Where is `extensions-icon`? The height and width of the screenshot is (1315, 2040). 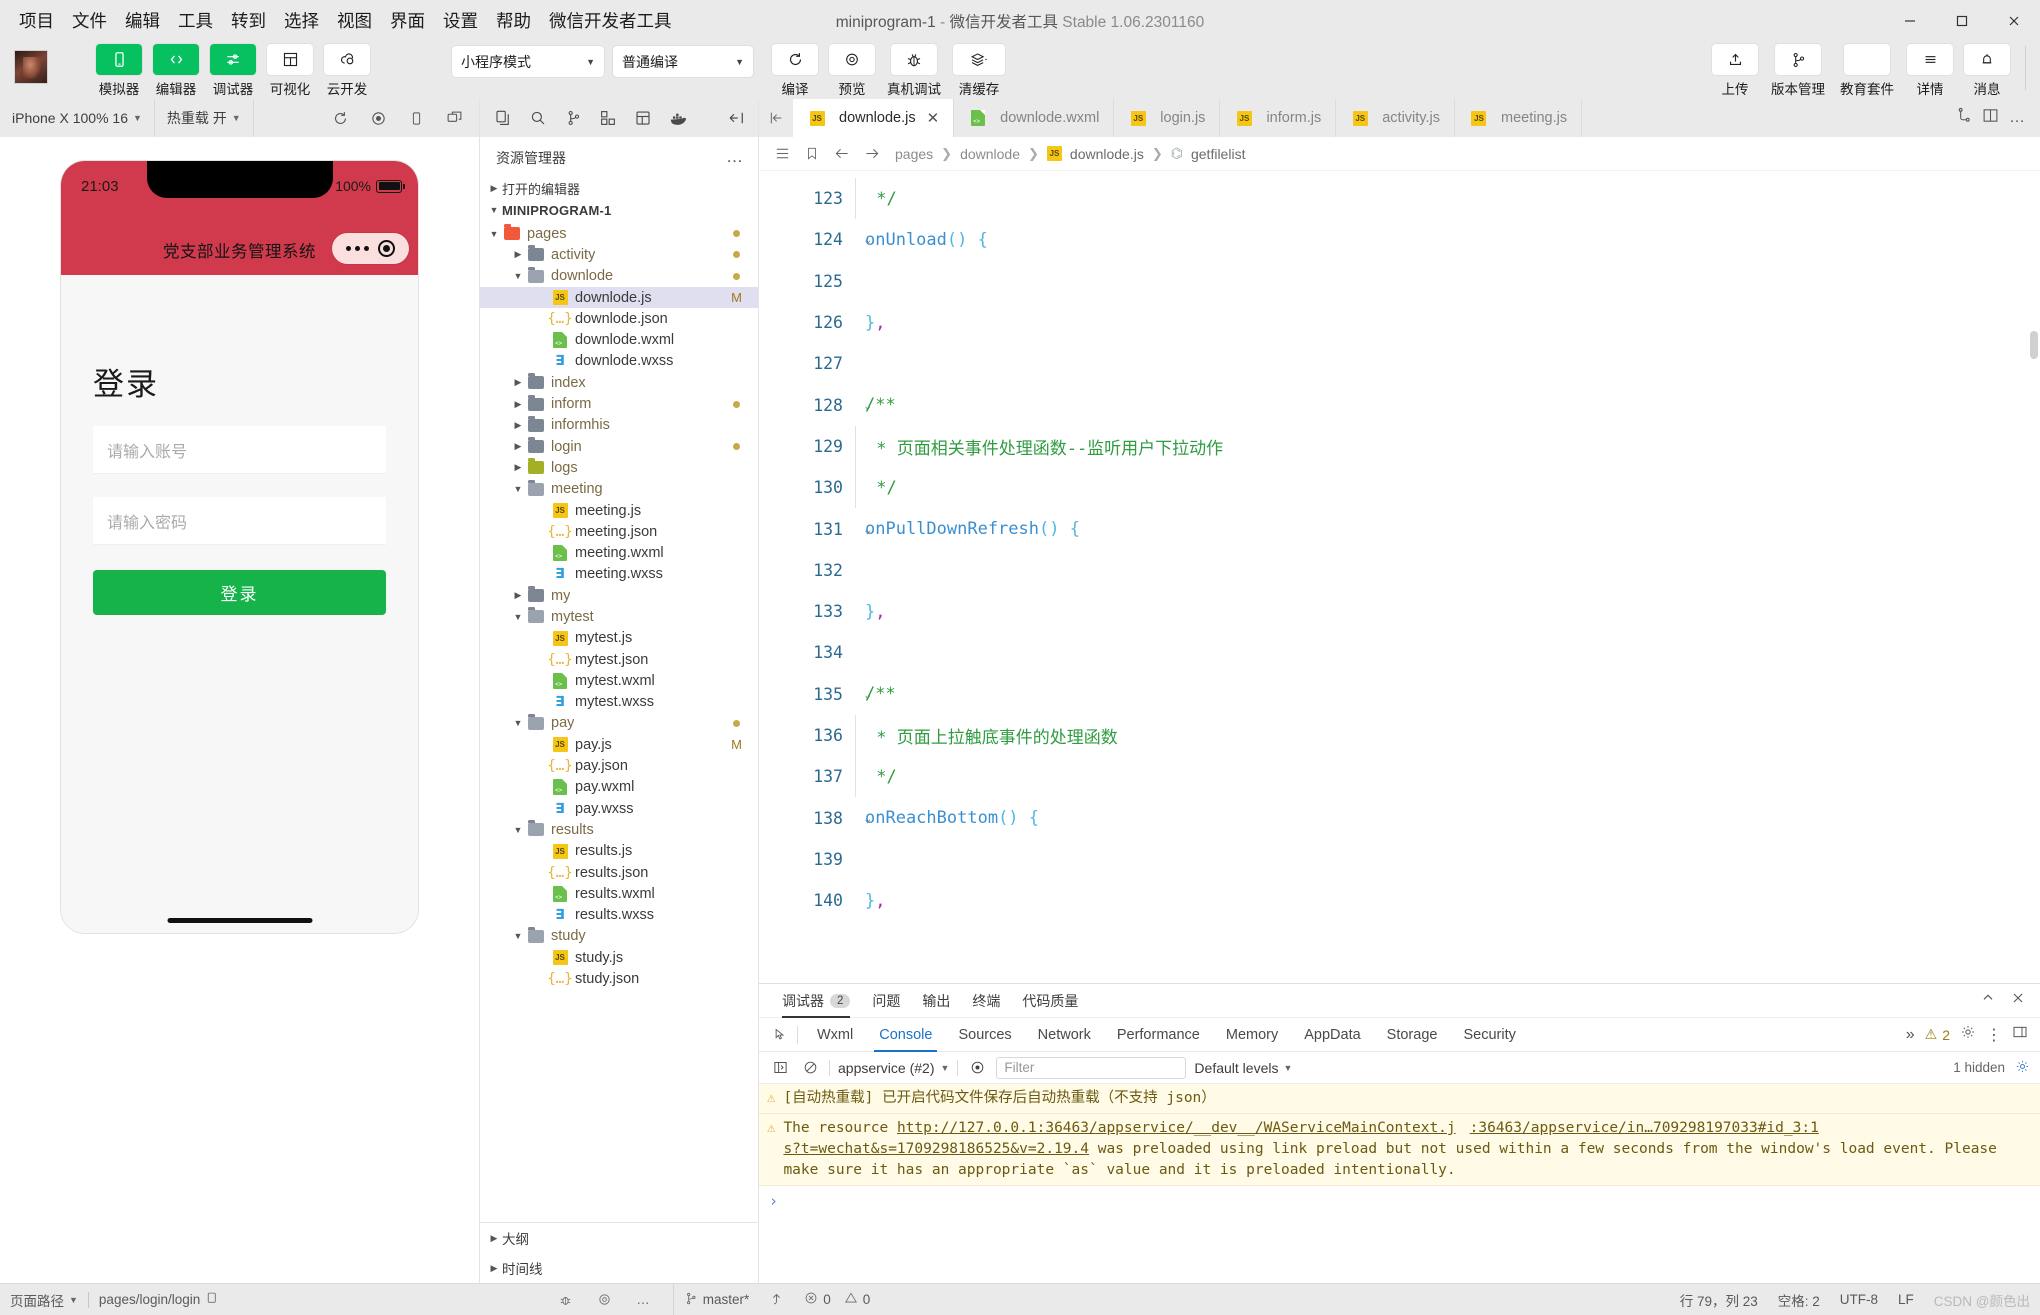
extensions-icon is located at coordinates (608, 118).